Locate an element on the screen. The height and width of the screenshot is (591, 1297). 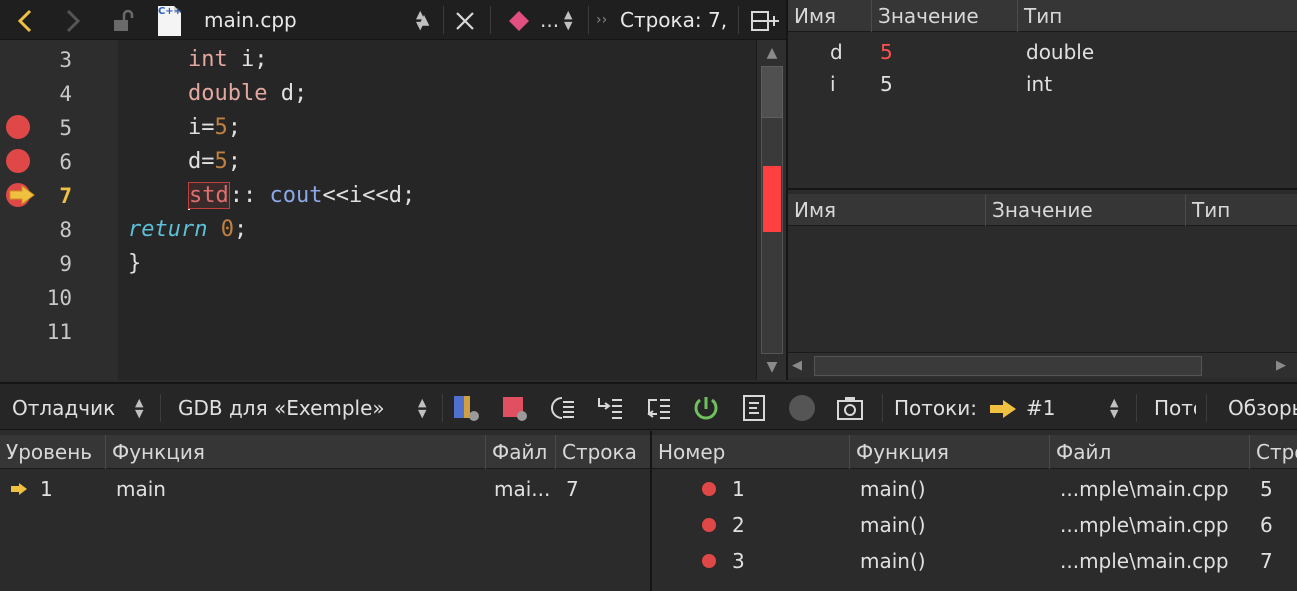
column-header-level: Уровень is located at coordinates (53, 452).